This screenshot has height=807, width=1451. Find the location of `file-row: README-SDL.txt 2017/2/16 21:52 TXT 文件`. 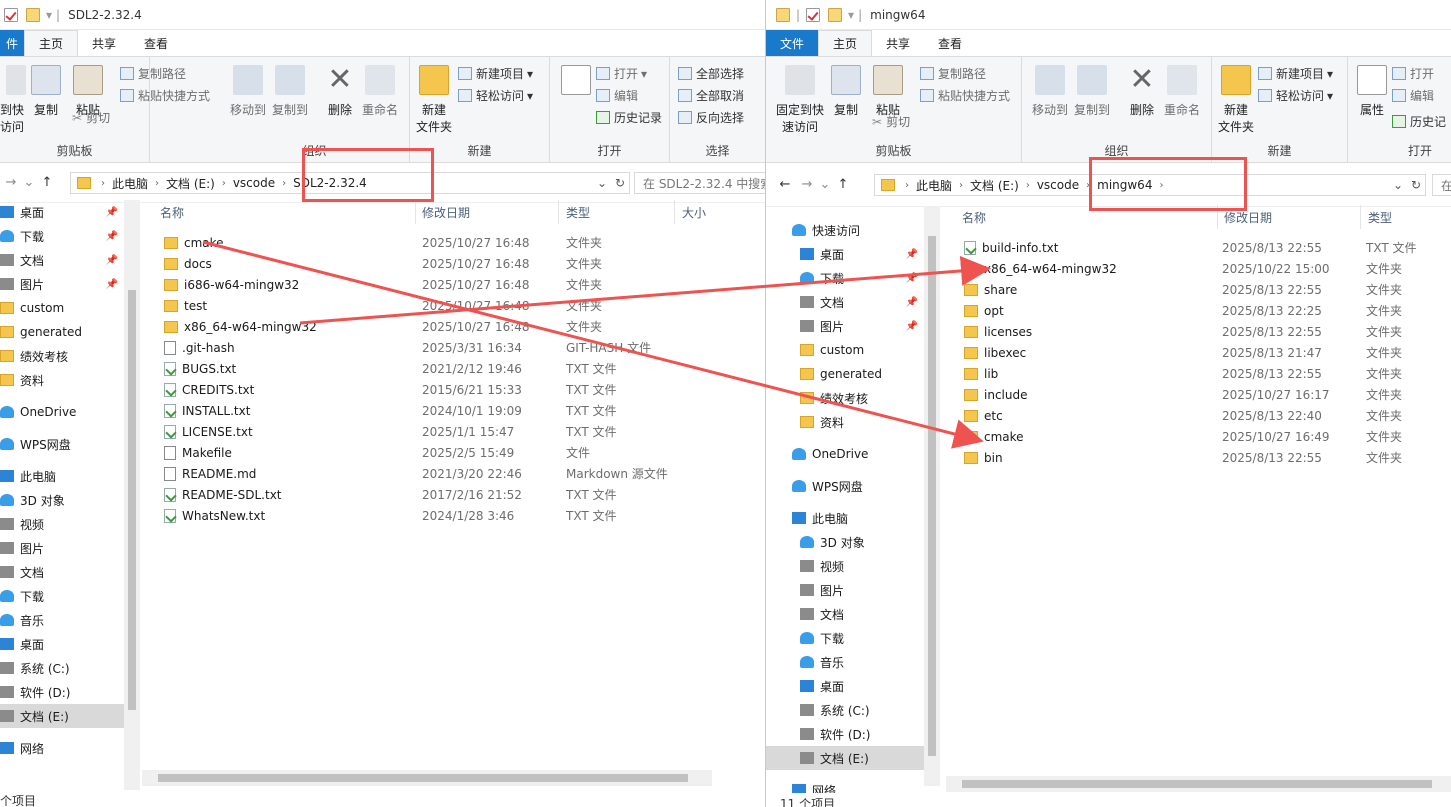

file-row: README-SDL.txt 2017/2/16 21:52 TXT 文件 is located at coordinates (444, 494).